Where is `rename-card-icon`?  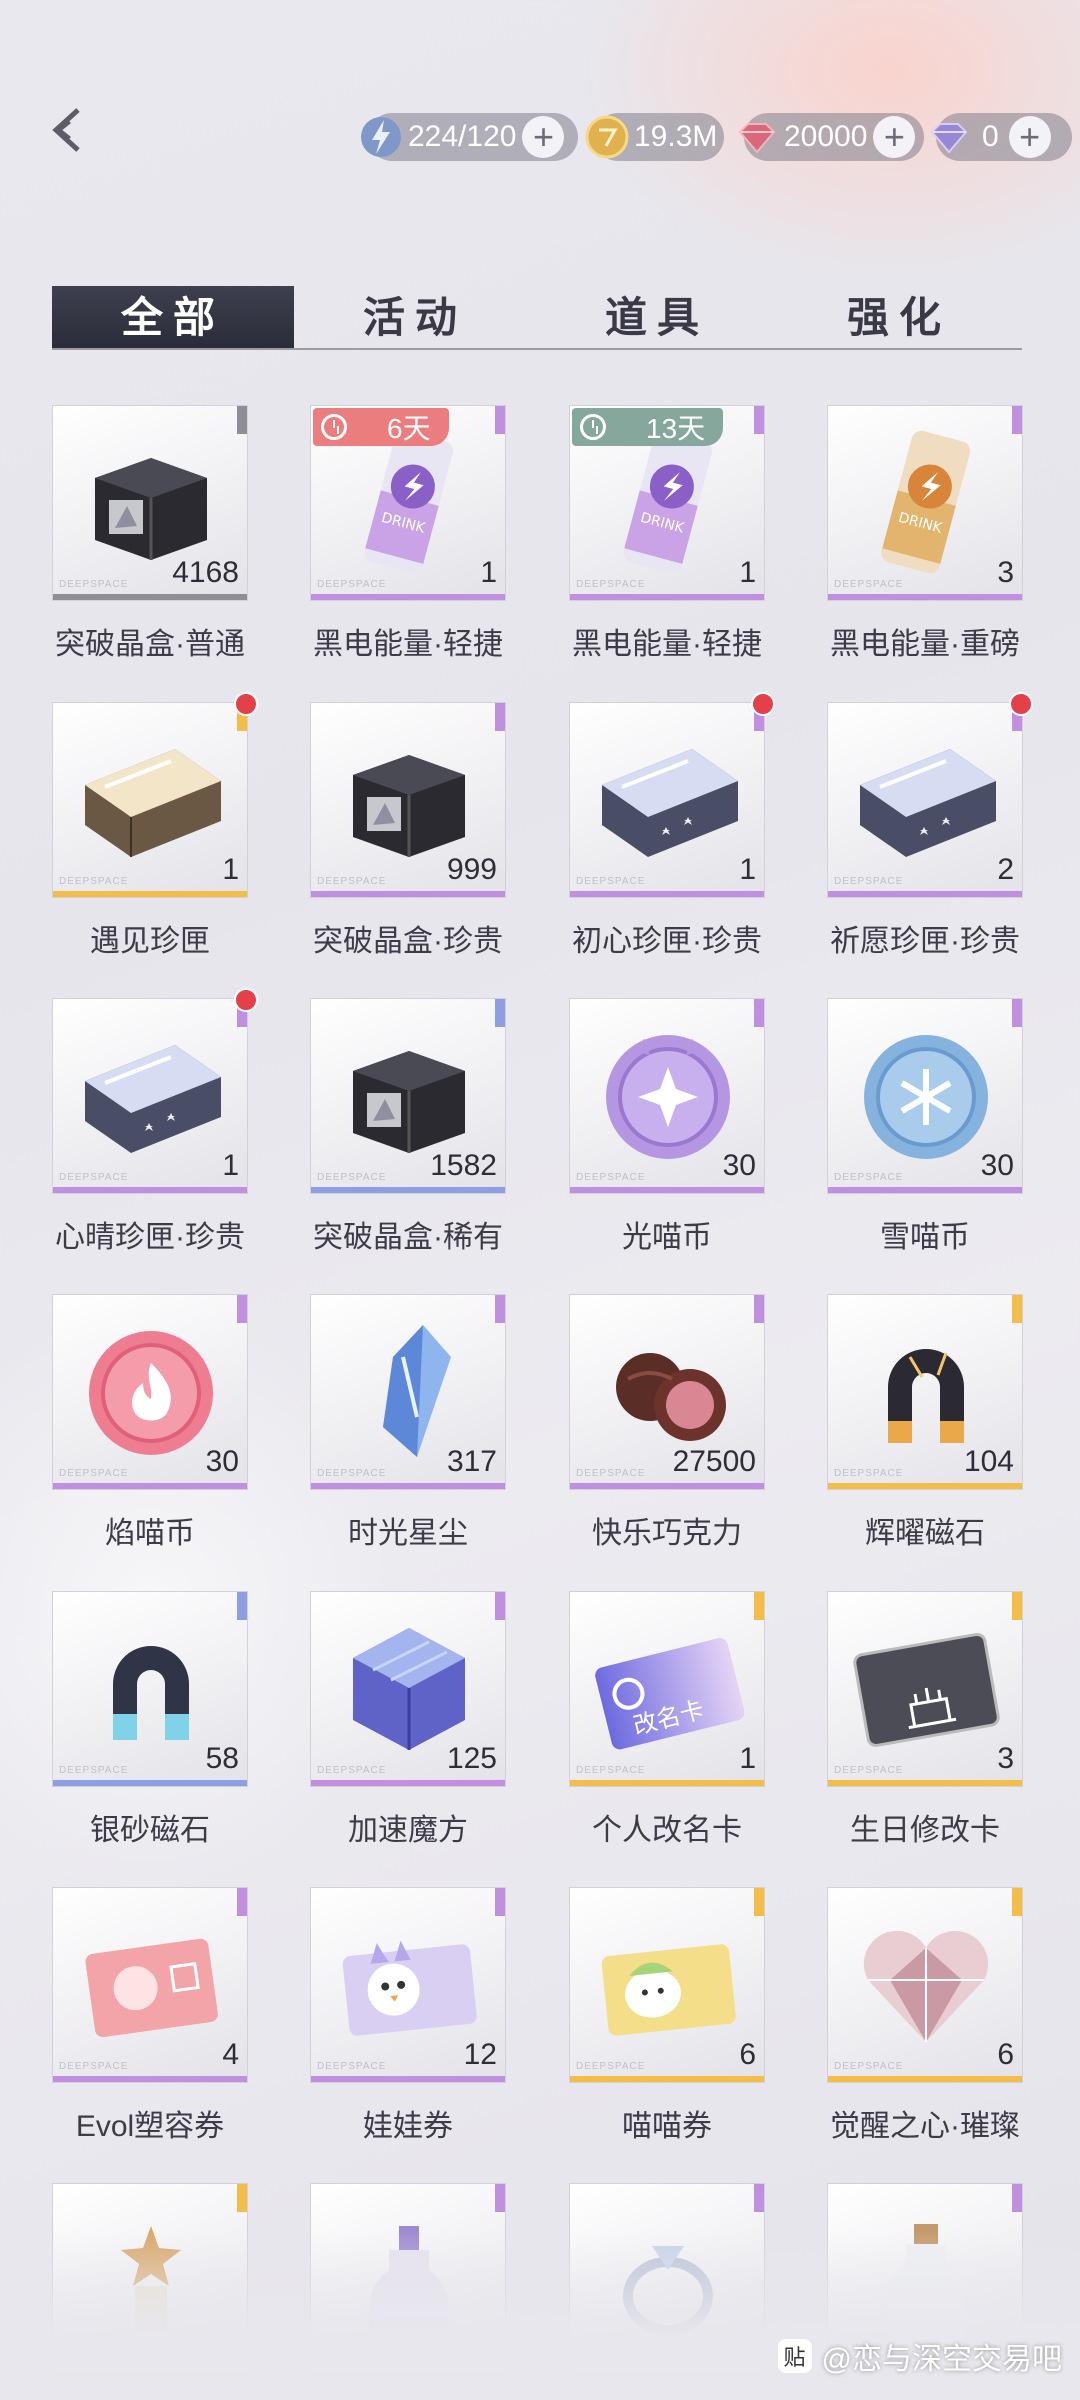
rename-card-icon is located at coordinates (668, 1687).